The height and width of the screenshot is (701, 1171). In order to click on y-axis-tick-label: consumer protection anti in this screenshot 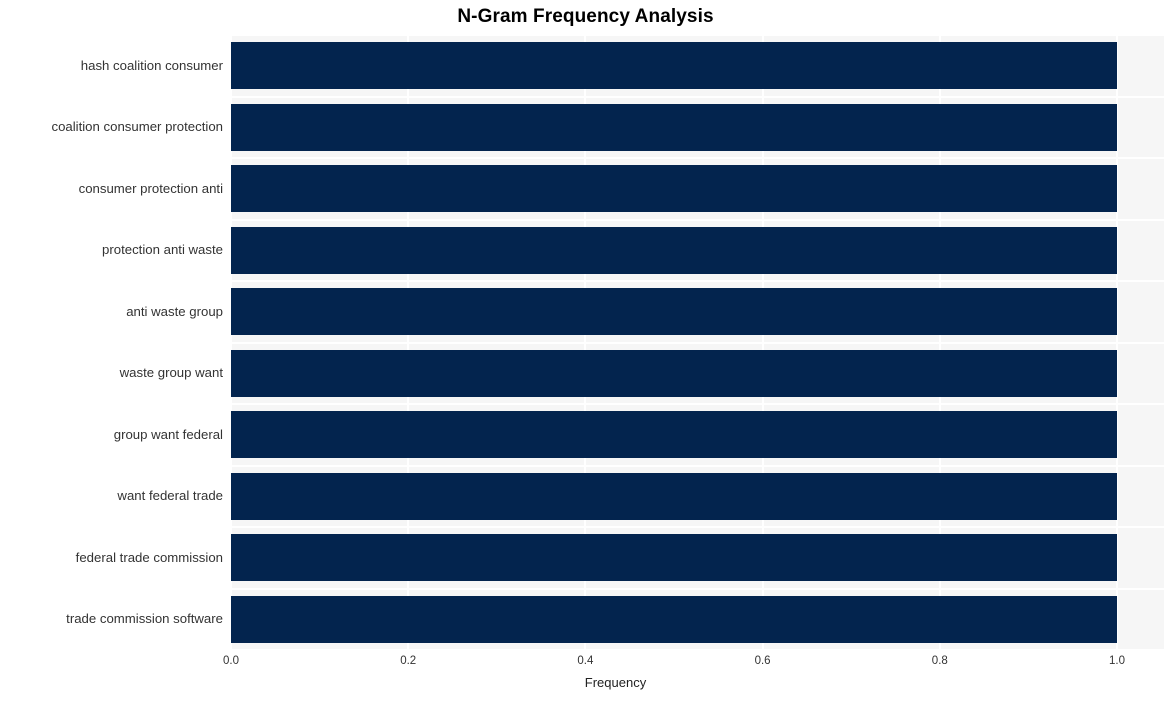, I will do `click(150, 188)`.